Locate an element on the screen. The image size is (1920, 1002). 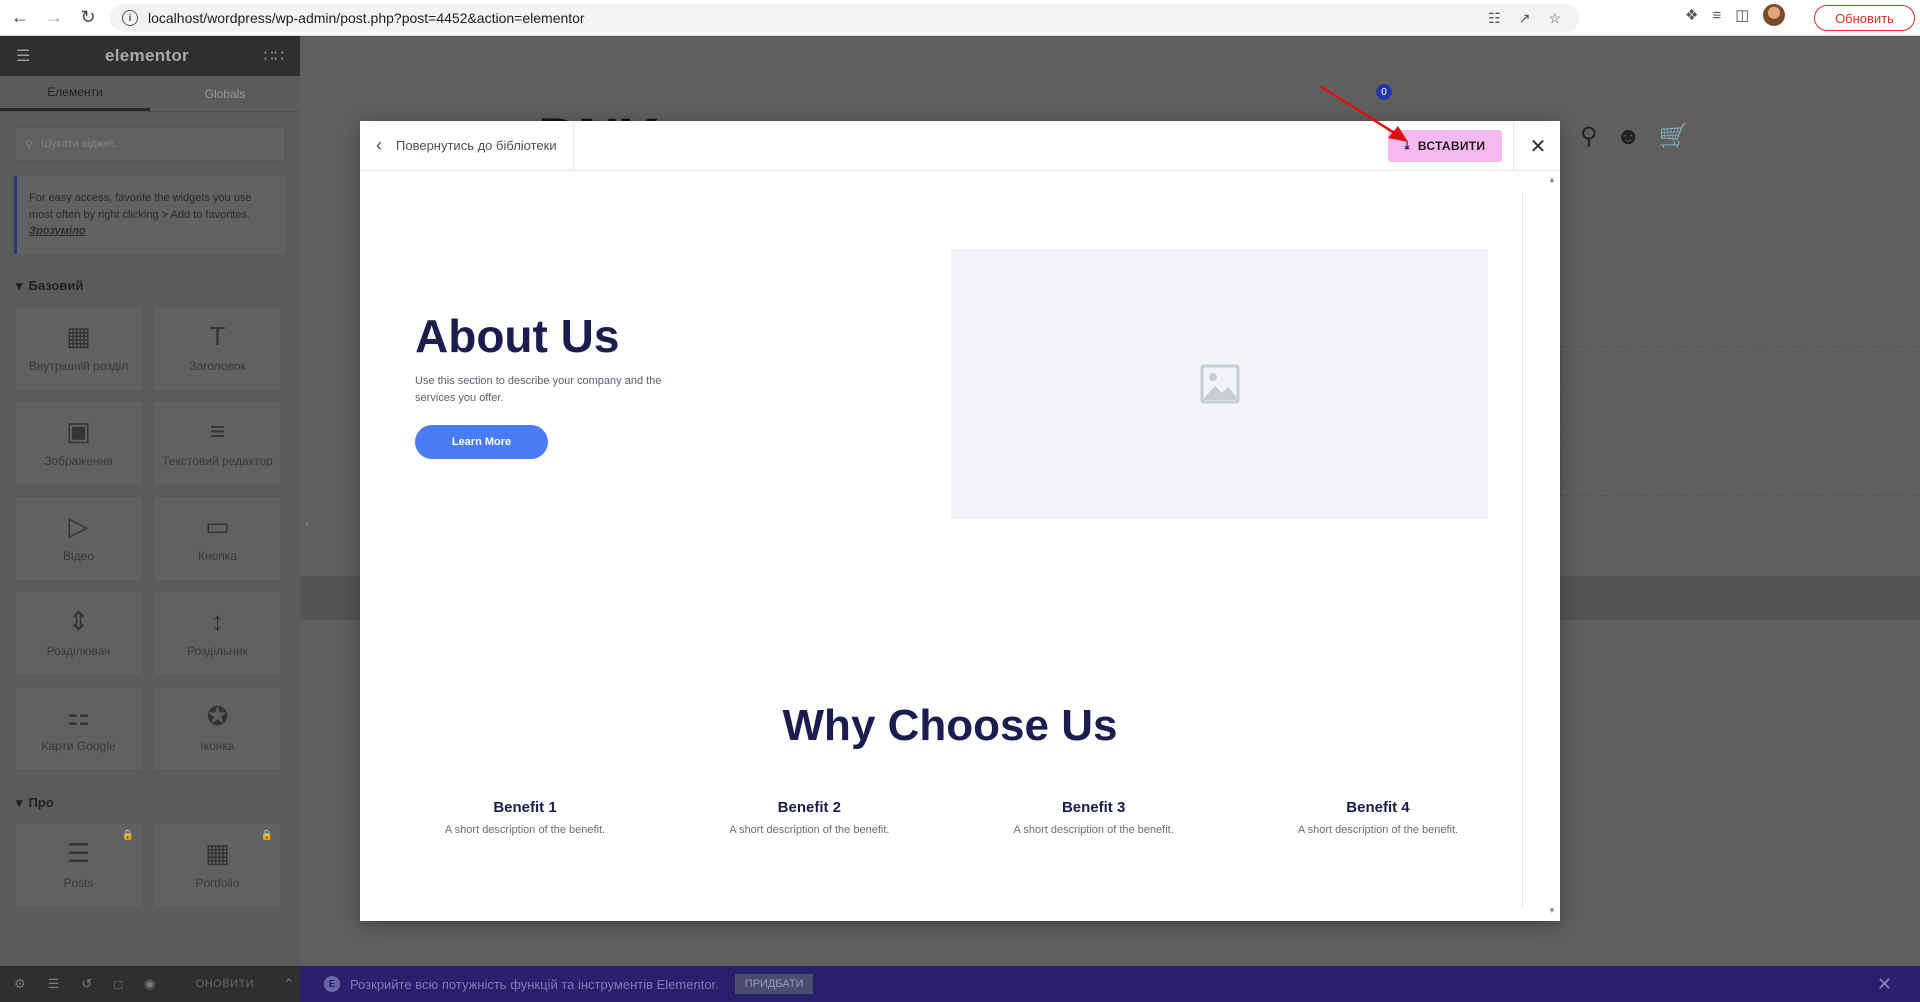
tab-elements: Елементи is located at coordinates (75, 93).